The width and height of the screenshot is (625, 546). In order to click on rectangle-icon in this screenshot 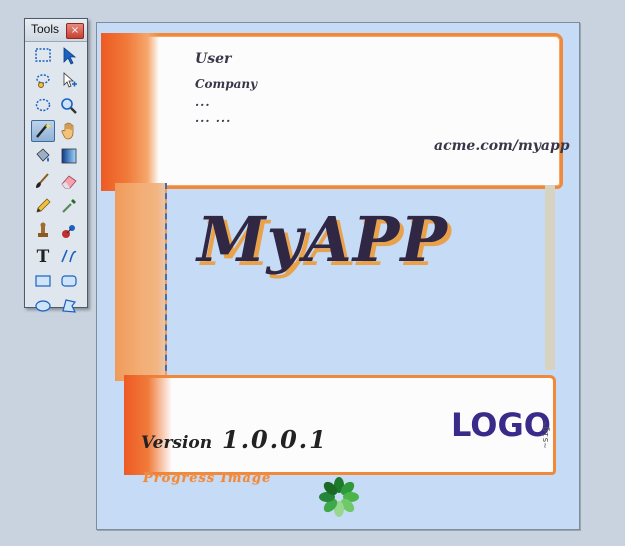, I will do `click(43, 281)`.